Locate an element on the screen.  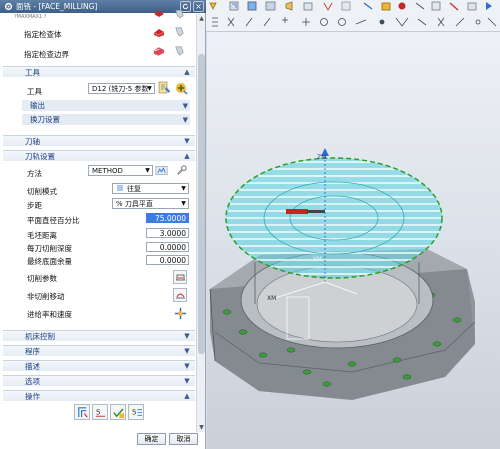
blank-distance-input: 3.0000 is located at coordinates (167, 233).